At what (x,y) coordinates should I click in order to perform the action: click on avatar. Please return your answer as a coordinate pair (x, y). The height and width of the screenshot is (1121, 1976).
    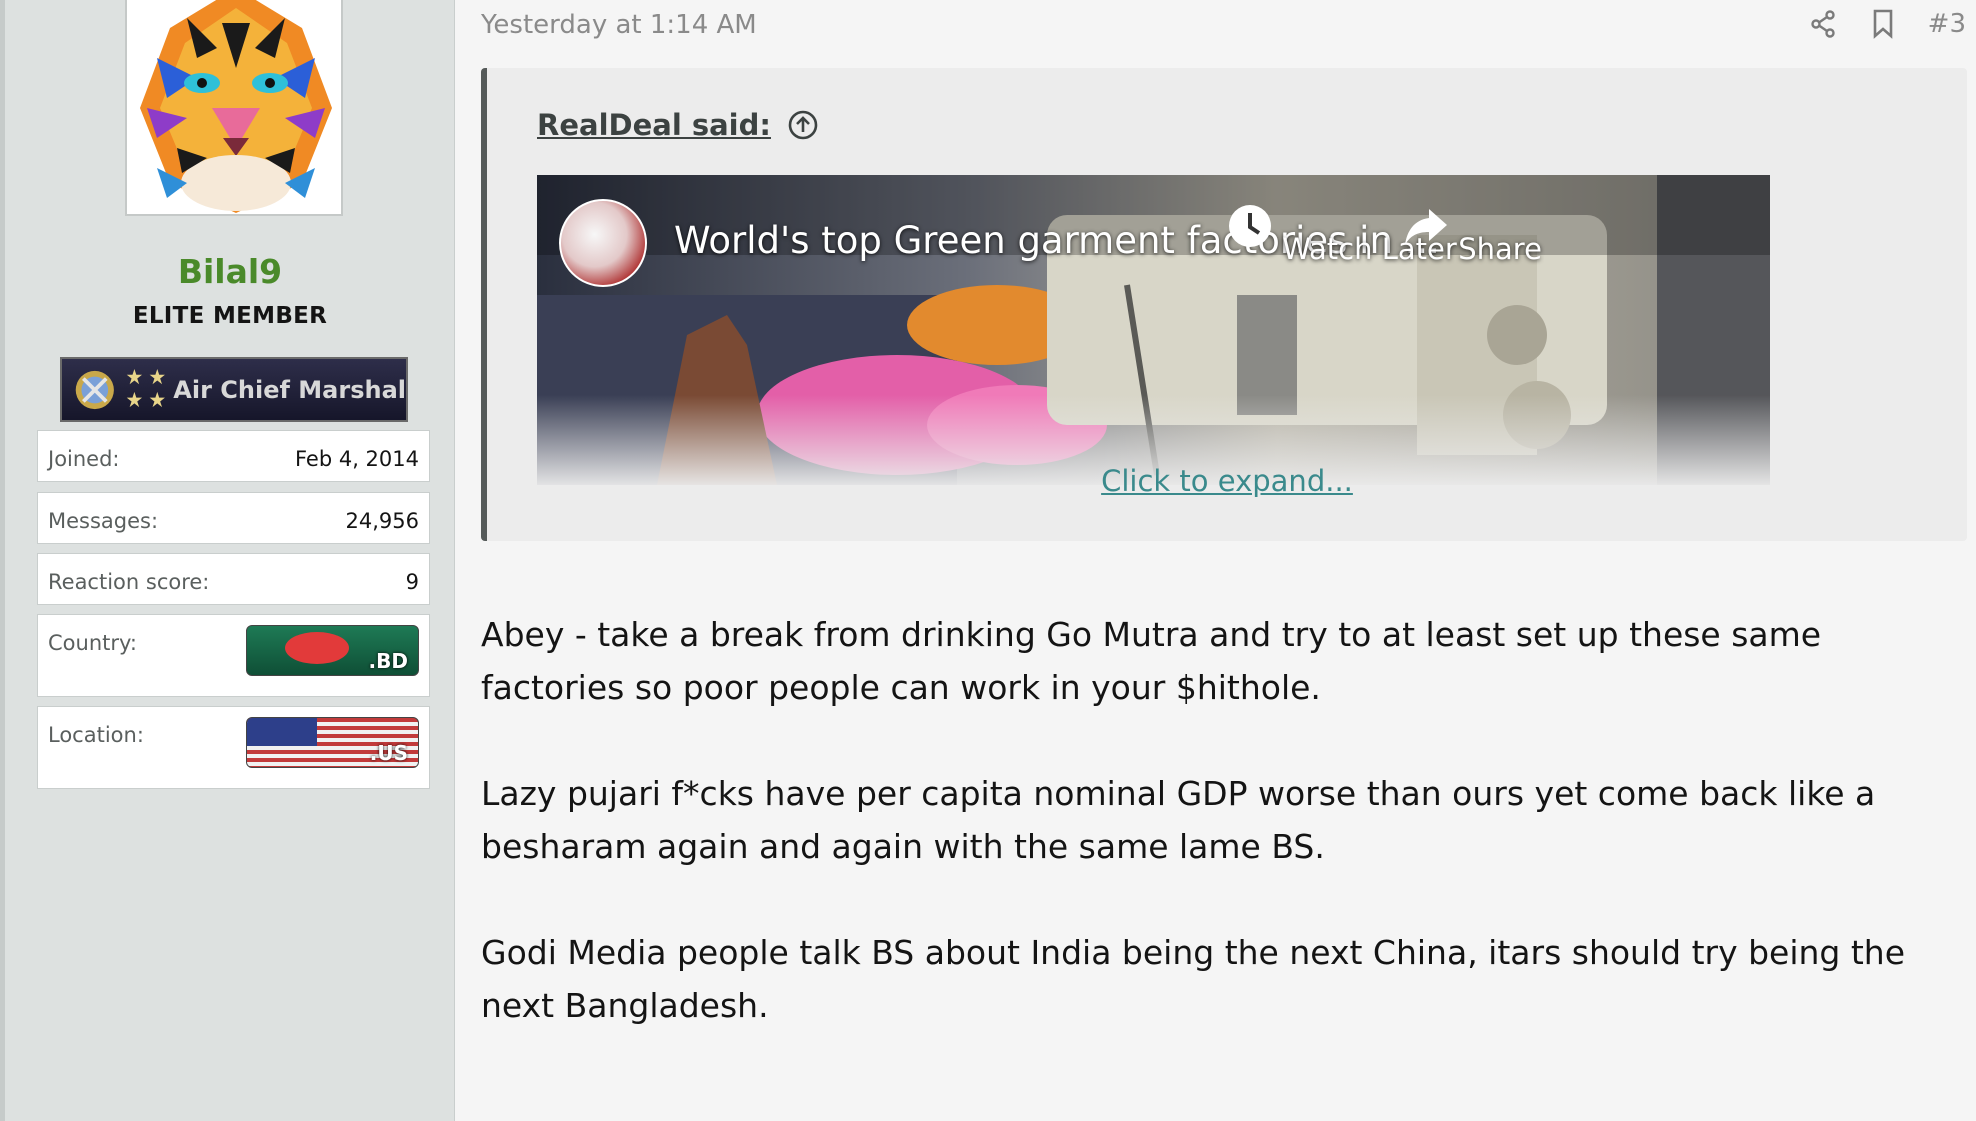
    Looking at the image, I should click on (234, 108).